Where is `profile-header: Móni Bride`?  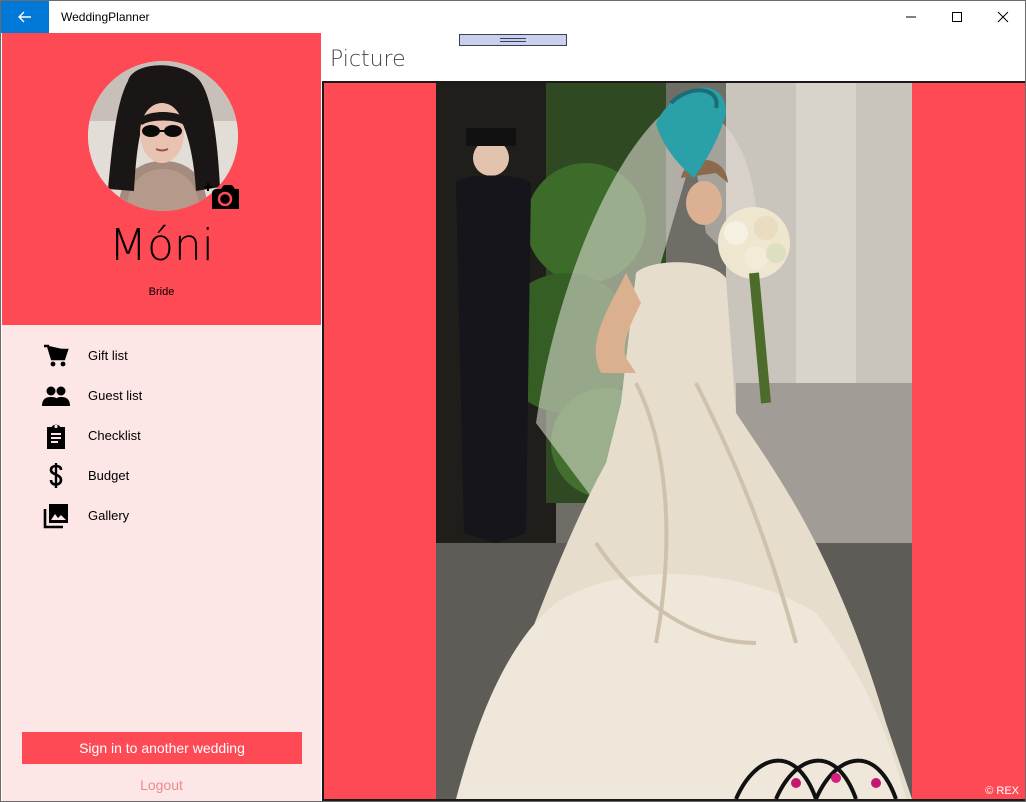
profile-header: Móni Bride is located at coordinates (161, 179).